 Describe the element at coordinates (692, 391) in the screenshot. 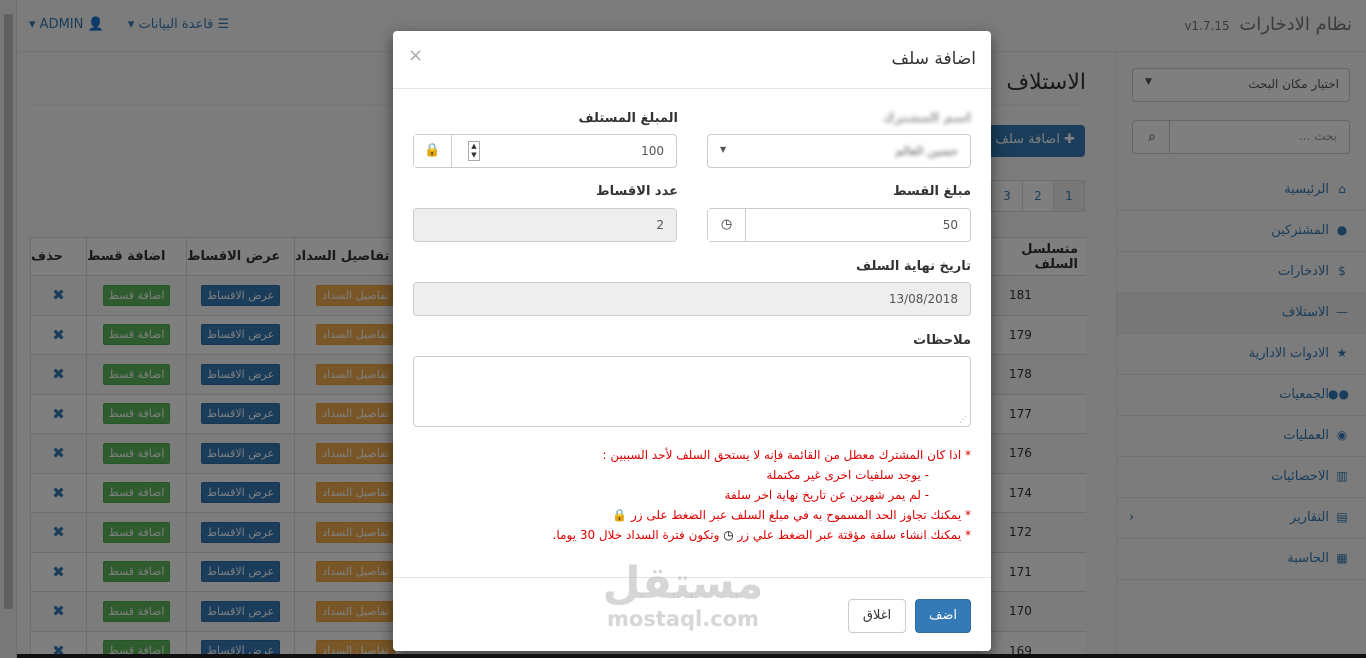

I see `notes-textarea: ⋰` at that location.